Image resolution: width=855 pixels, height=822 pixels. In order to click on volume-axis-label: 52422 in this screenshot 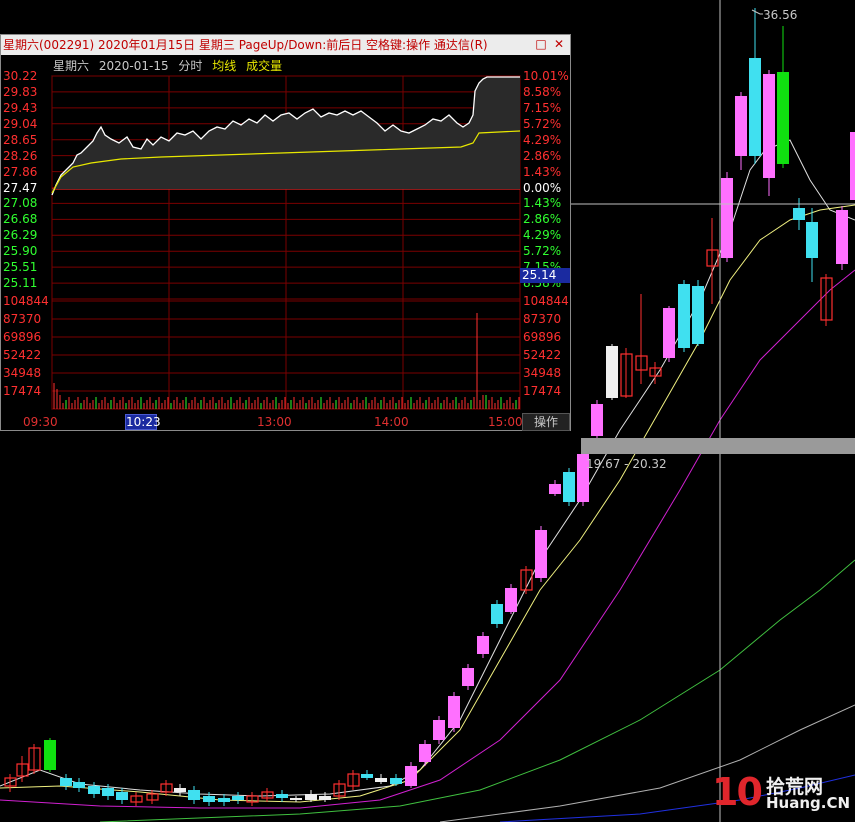, I will do `click(22, 355)`.